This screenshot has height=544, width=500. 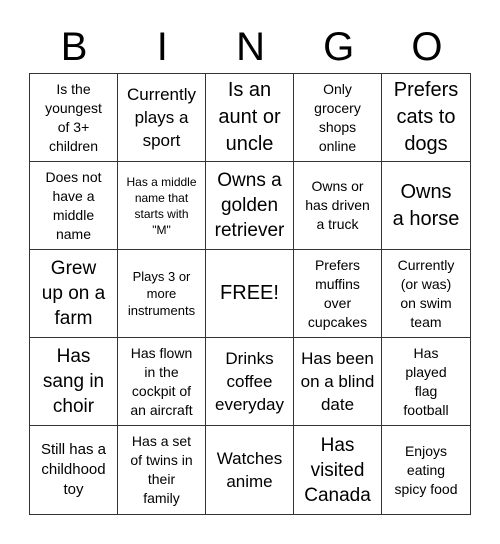 What do you see at coordinates (74, 294) in the screenshot?
I see `bingo-cell: Grew up on a farm` at bounding box center [74, 294].